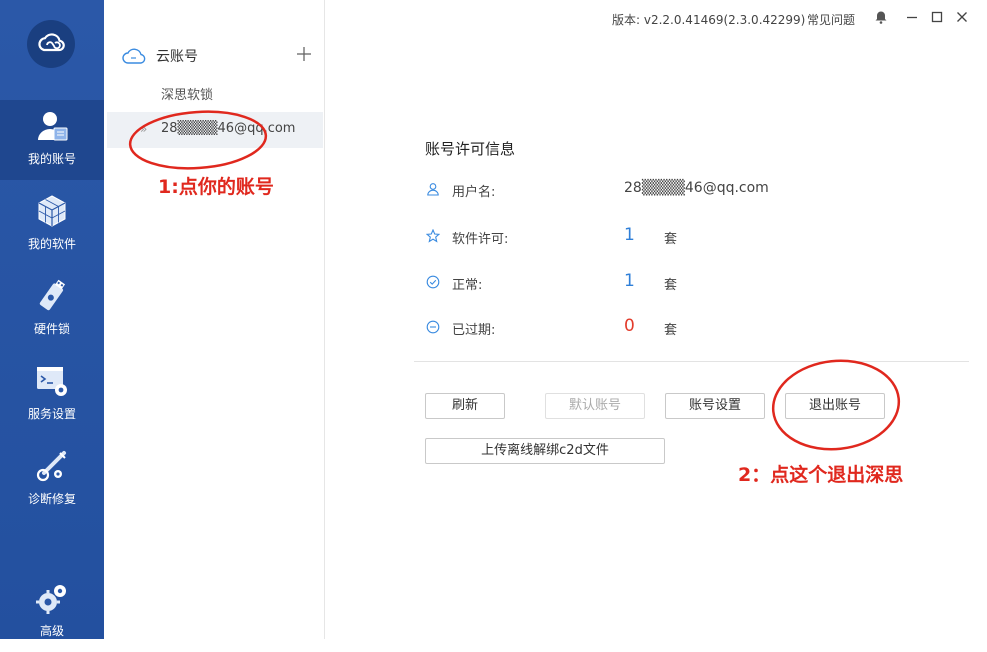 The height and width of the screenshot is (652, 987). I want to click on refresh-button: 刷新, so click(465, 406).